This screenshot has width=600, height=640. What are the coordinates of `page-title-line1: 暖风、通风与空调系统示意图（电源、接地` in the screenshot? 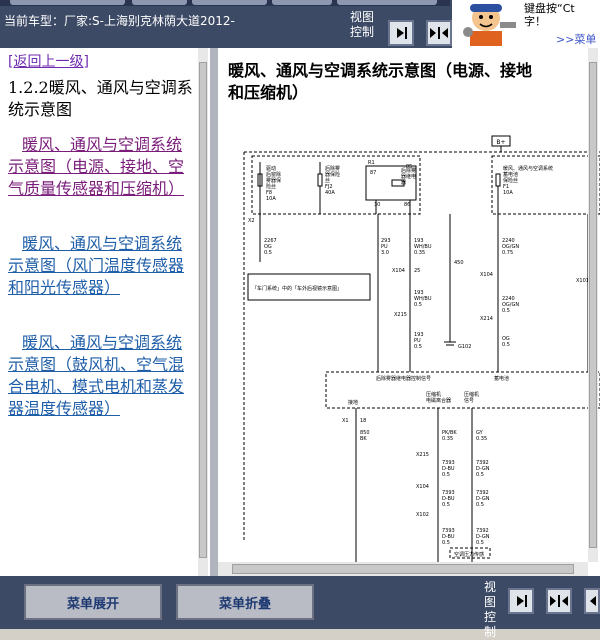 It's located at (380, 70).